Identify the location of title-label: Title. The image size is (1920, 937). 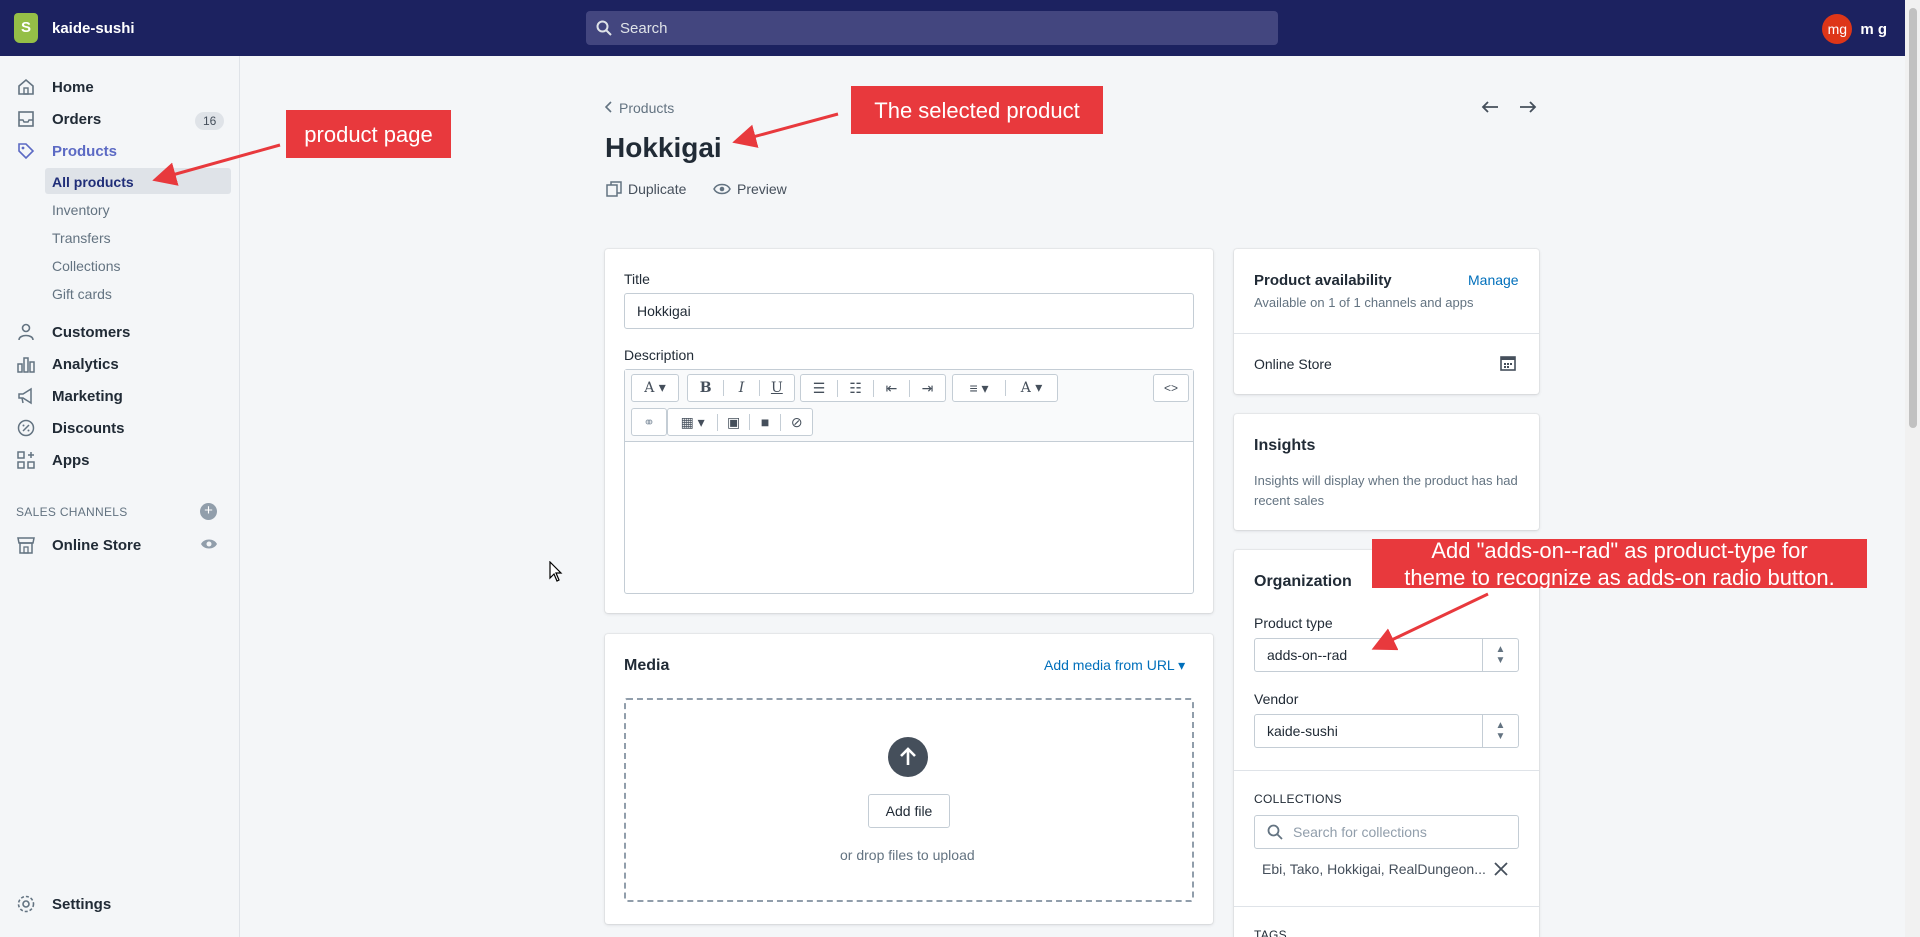
(637, 279).